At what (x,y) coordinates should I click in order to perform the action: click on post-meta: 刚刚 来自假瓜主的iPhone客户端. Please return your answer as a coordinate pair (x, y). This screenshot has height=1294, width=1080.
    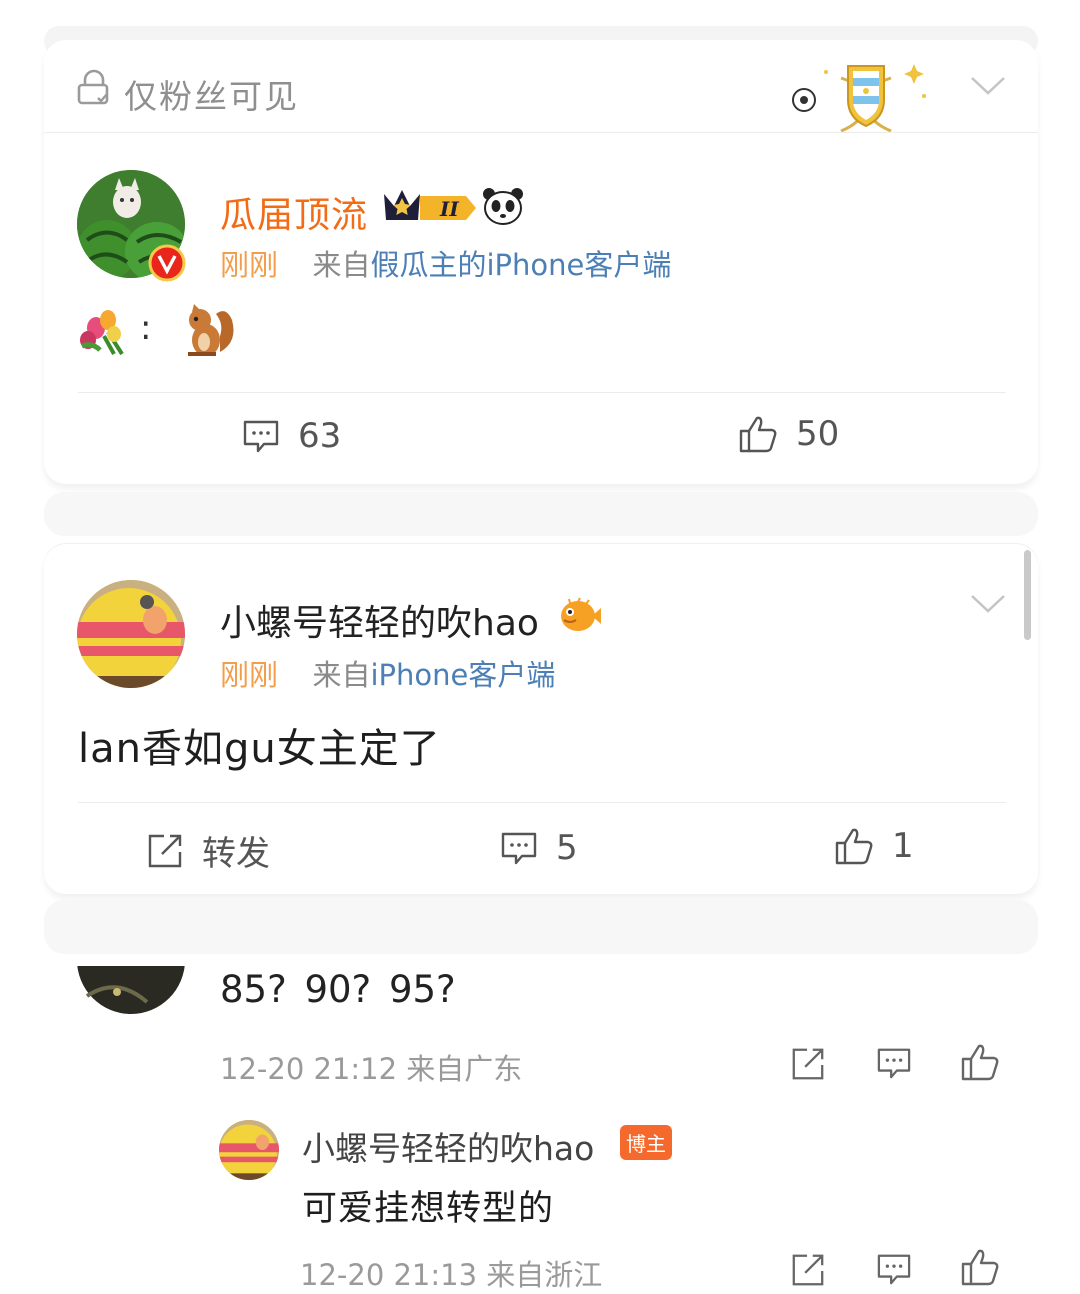
    Looking at the image, I should click on (445, 263).